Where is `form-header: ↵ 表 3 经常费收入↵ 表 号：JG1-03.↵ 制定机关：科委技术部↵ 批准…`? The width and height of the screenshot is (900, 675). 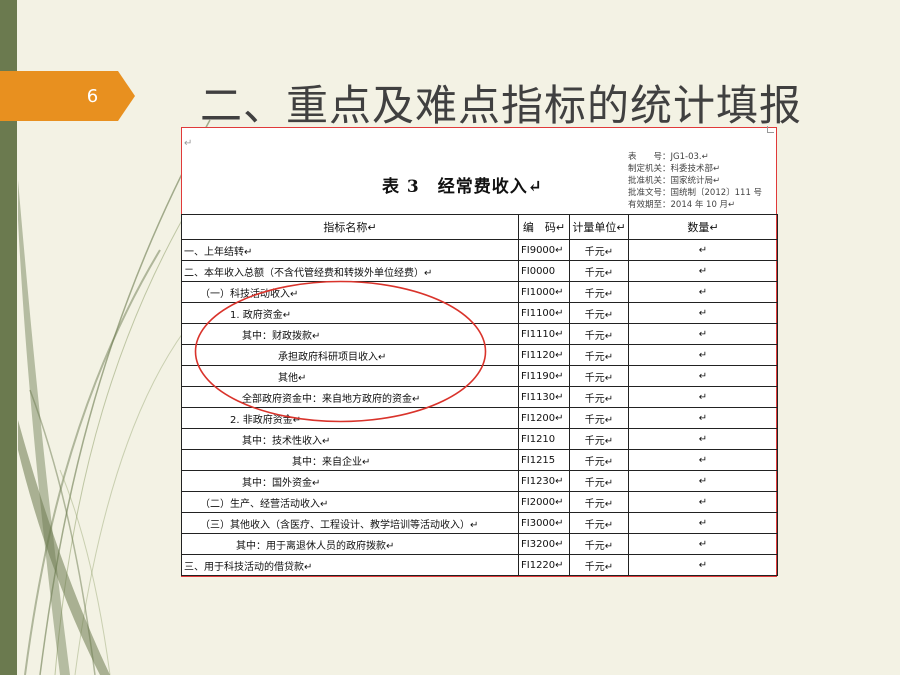 form-header: ↵ 表 3 经常费收入↵ 表 号：JG1-03.↵ 制定机关：科委技术部↵ 批准… is located at coordinates (479, 170).